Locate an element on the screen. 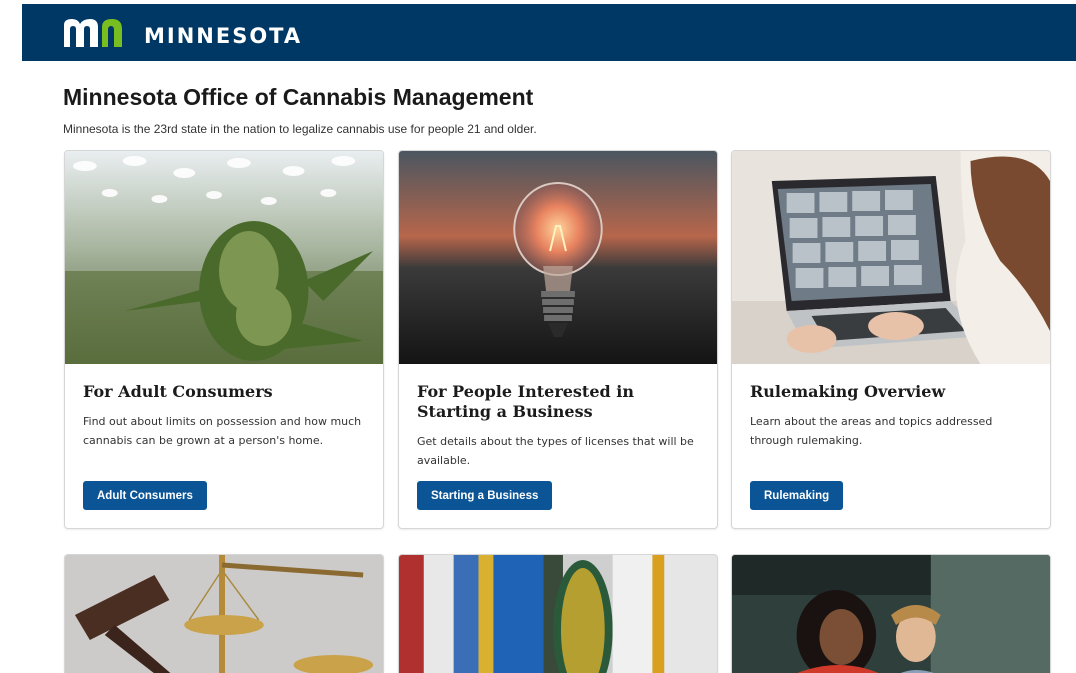 This screenshot has height=673, width=1076. card-people is located at coordinates (891, 613).